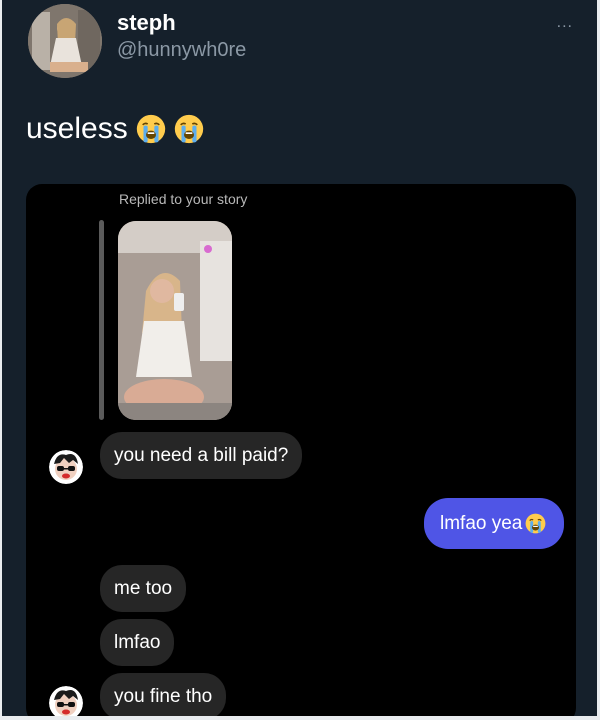  Describe the element at coordinates (181, 50) in the screenshot. I see `user-handle: @hunnywh0re` at that location.